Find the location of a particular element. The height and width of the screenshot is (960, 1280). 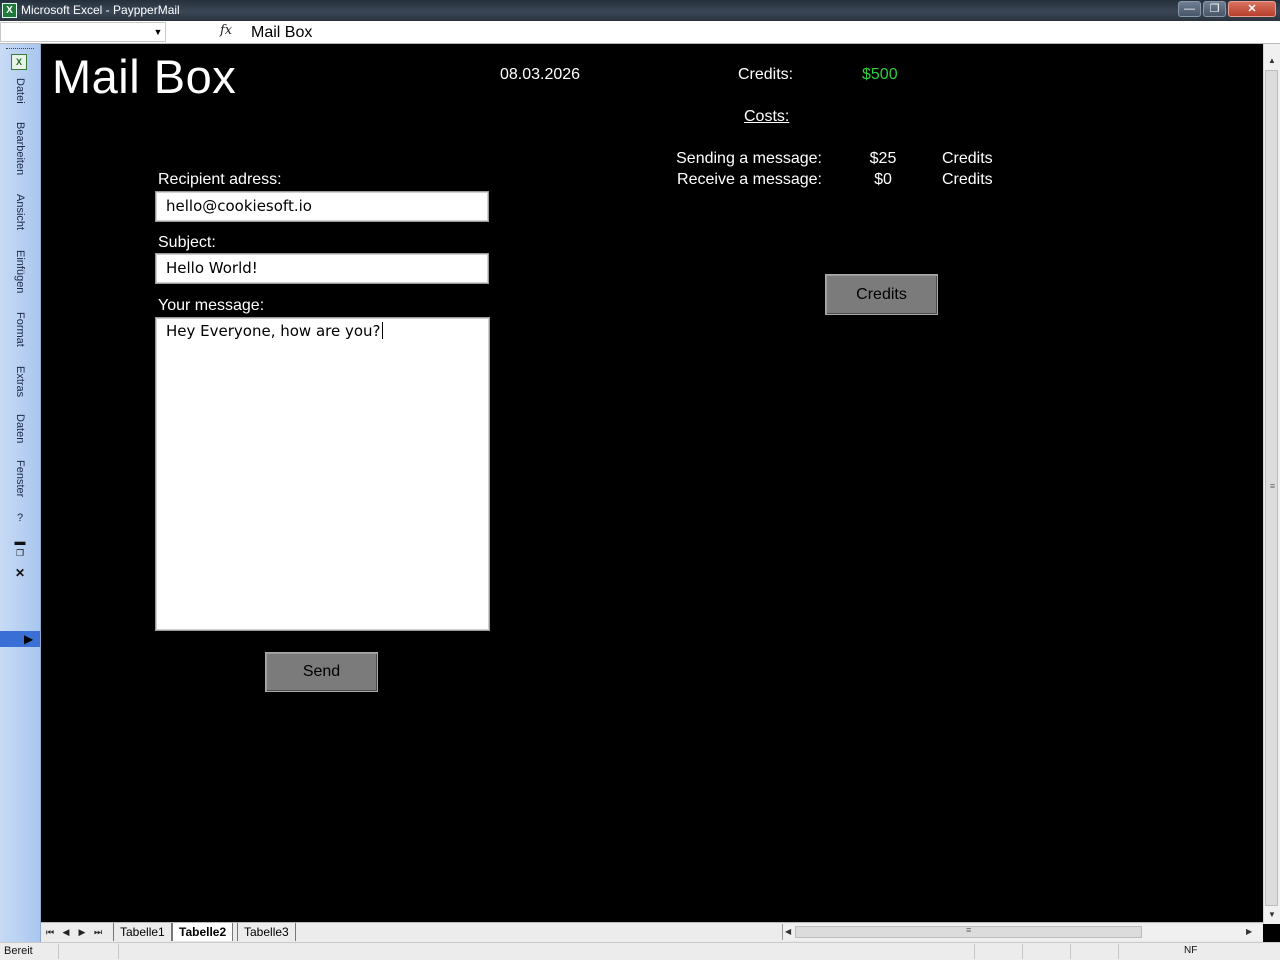

credits-button: Credits is located at coordinates (881, 294).